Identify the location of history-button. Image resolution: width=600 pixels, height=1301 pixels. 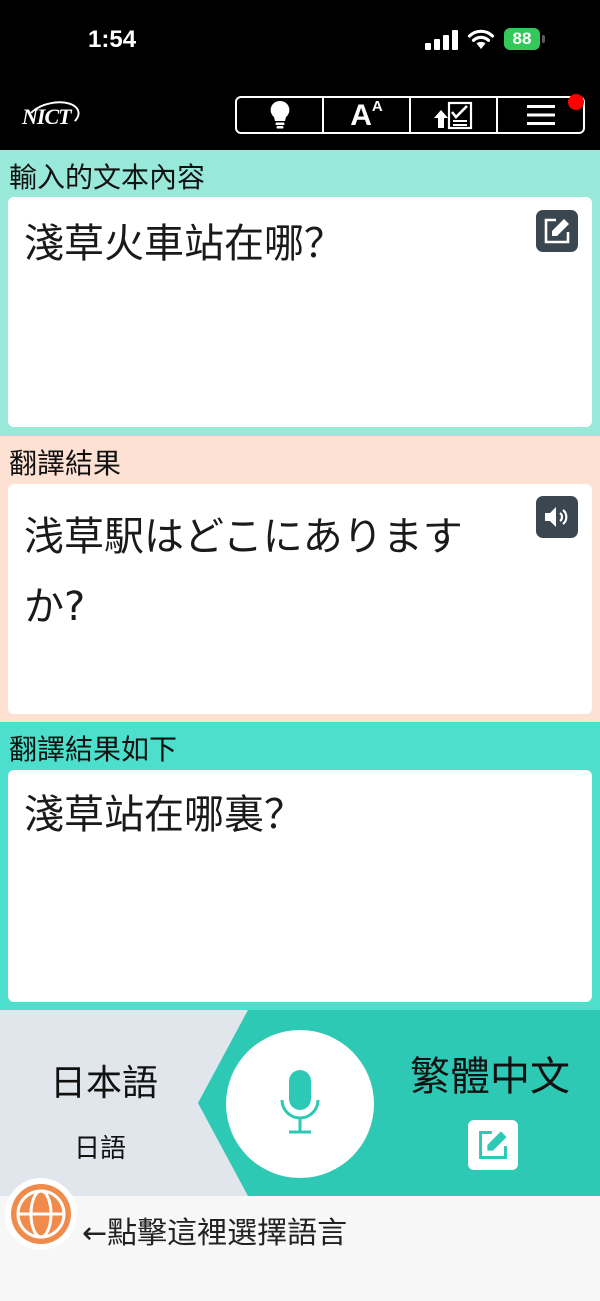
(454, 115).